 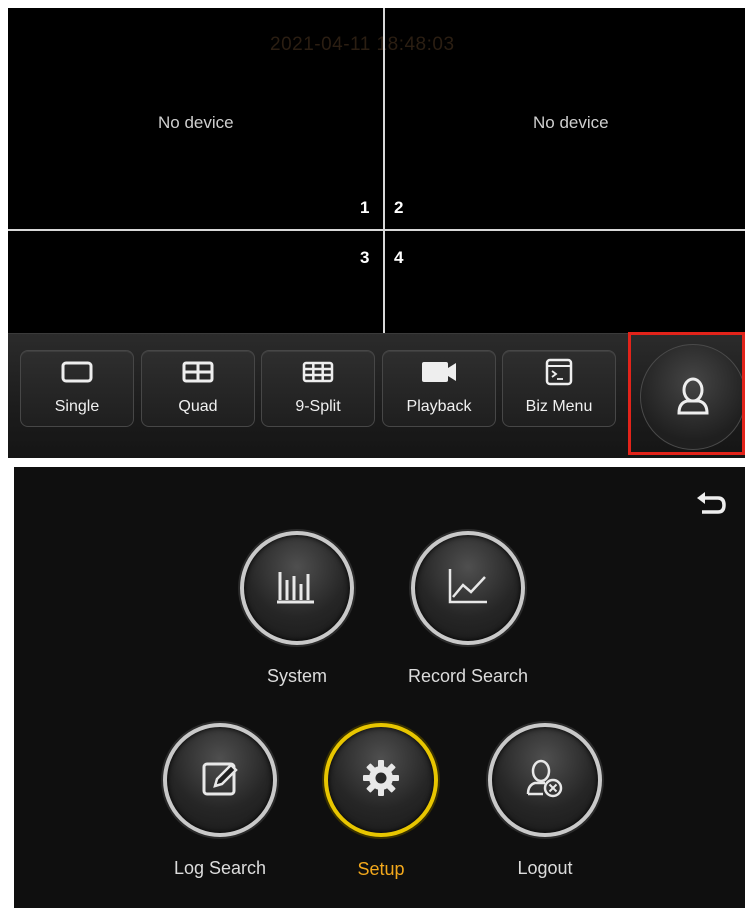 I want to click on channel-2-status: No device, so click(x=571, y=122).